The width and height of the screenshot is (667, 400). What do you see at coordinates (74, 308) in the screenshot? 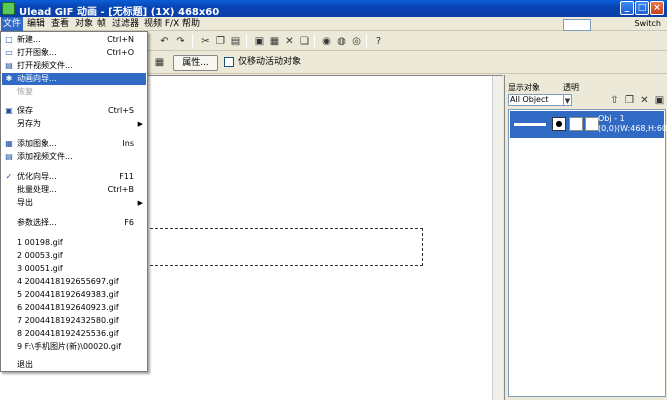
I see `recent-file-item: 6 2004418192640923.gif` at bounding box center [74, 308].